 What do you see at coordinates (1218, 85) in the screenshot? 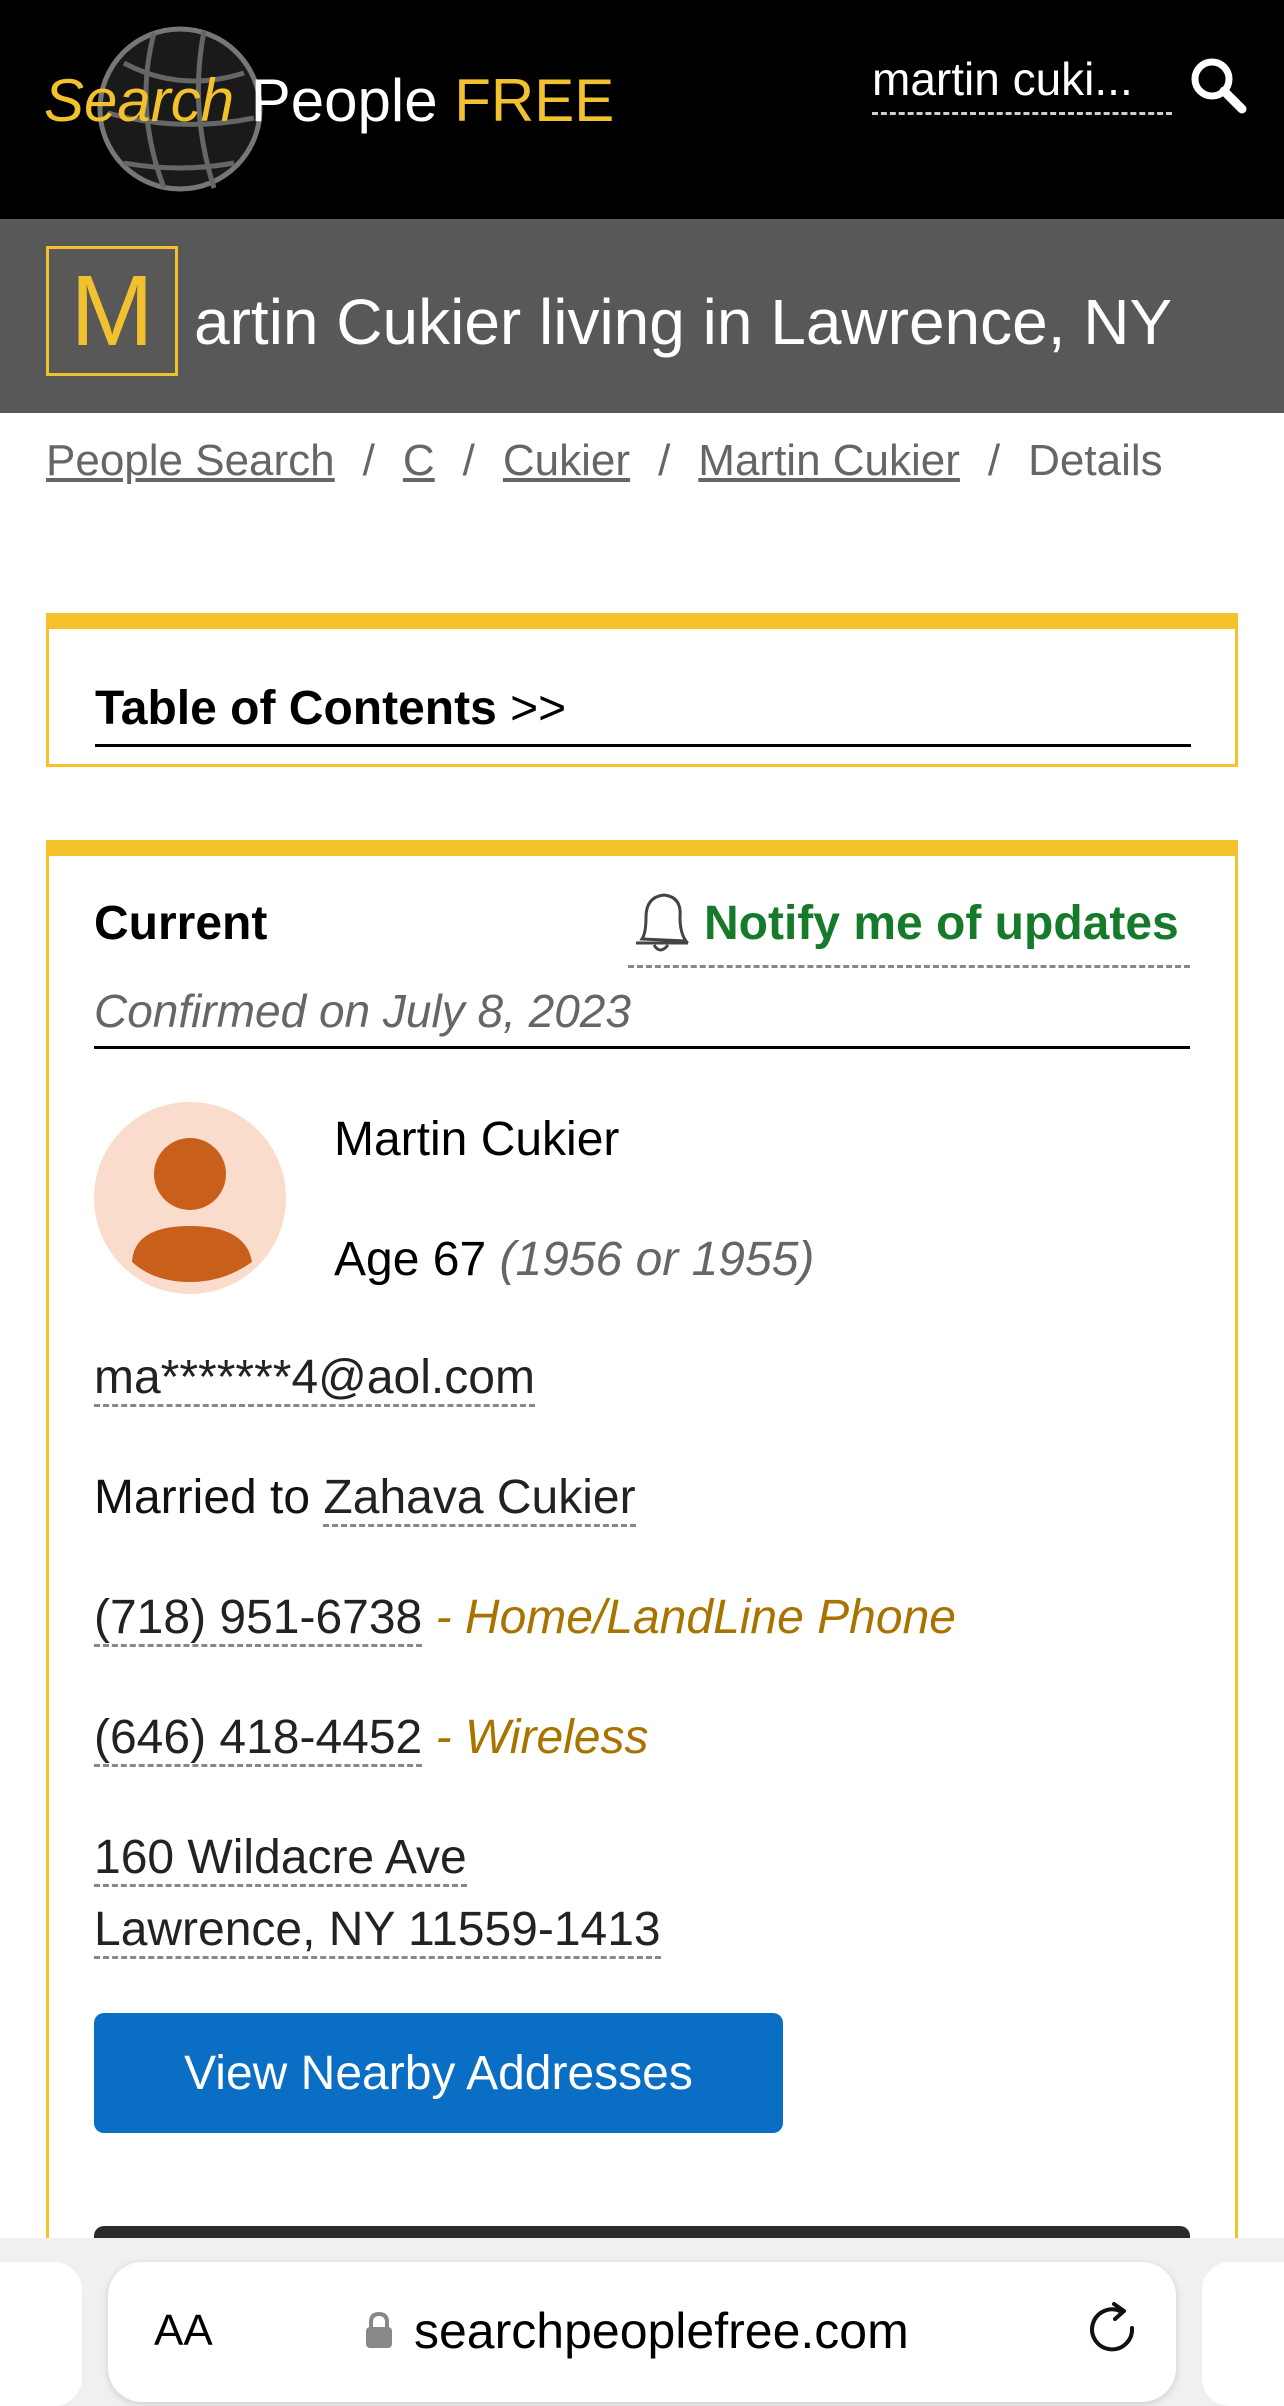
I see `search-icon` at bounding box center [1218, 85].